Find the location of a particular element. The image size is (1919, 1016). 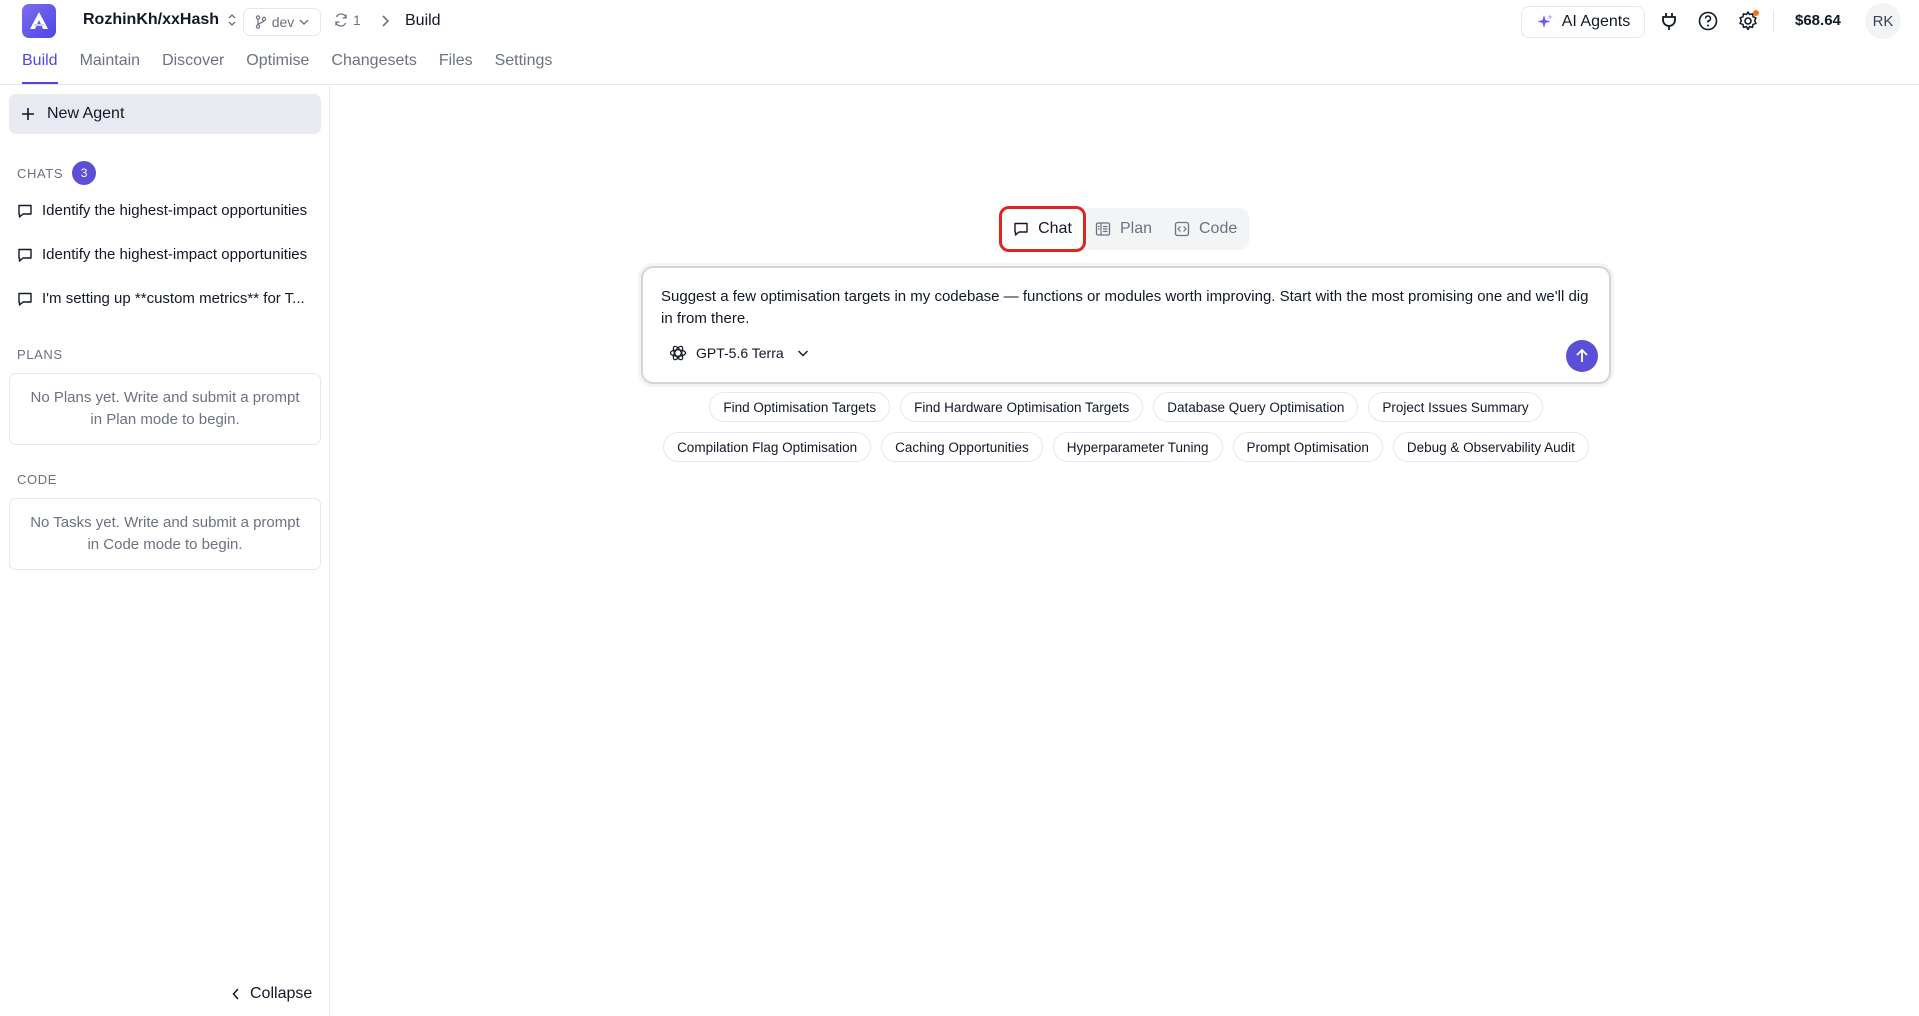

tab-changesets: Changesets is located at coordinates (373, 68).